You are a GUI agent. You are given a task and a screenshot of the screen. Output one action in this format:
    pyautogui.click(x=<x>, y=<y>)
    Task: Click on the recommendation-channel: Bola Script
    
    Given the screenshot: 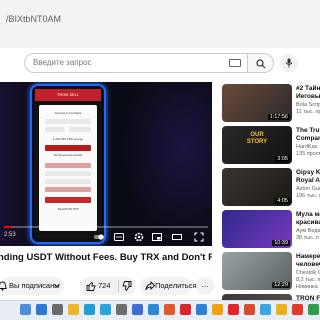 What is the action you would take?
    pyautogui.click(x=308, y=105)
    